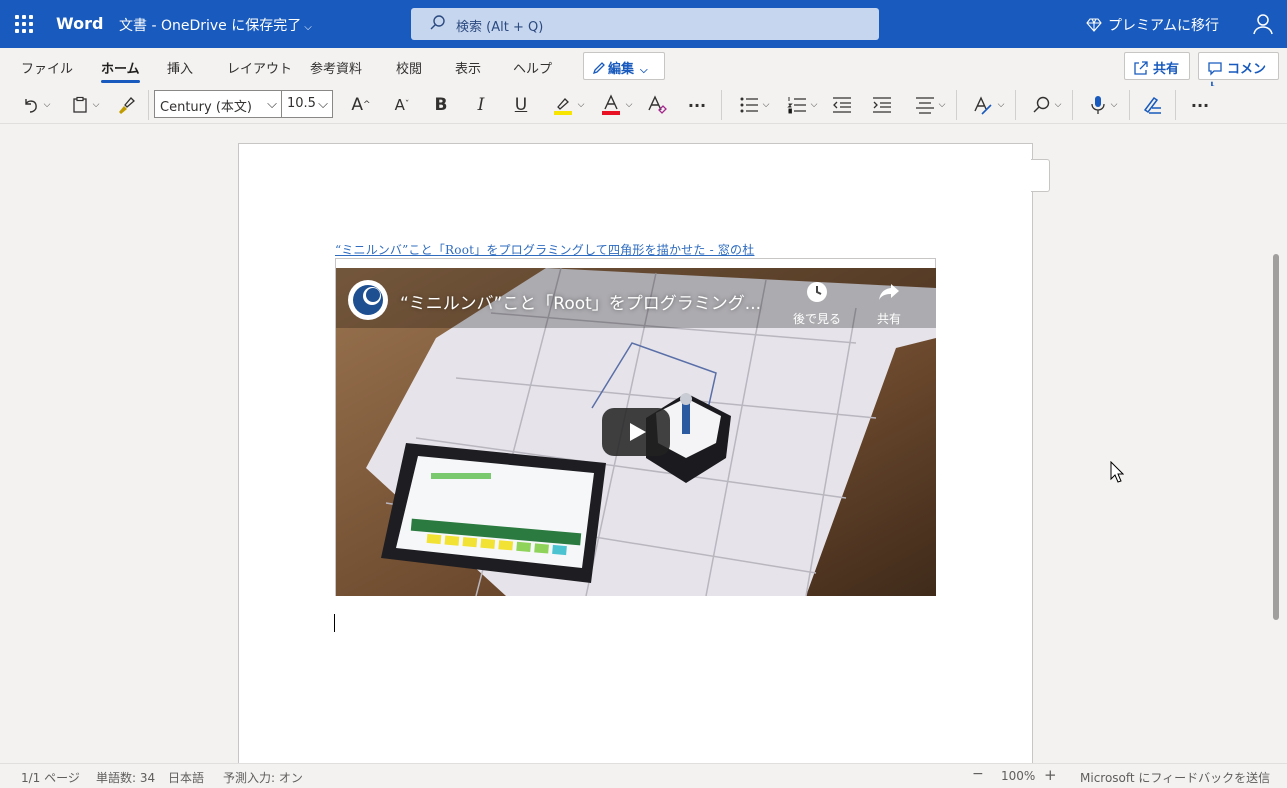 Image resolution: width=1287 pixels, height=788 pixels. I want to click on share-arrow-icon, so click(889, 292).